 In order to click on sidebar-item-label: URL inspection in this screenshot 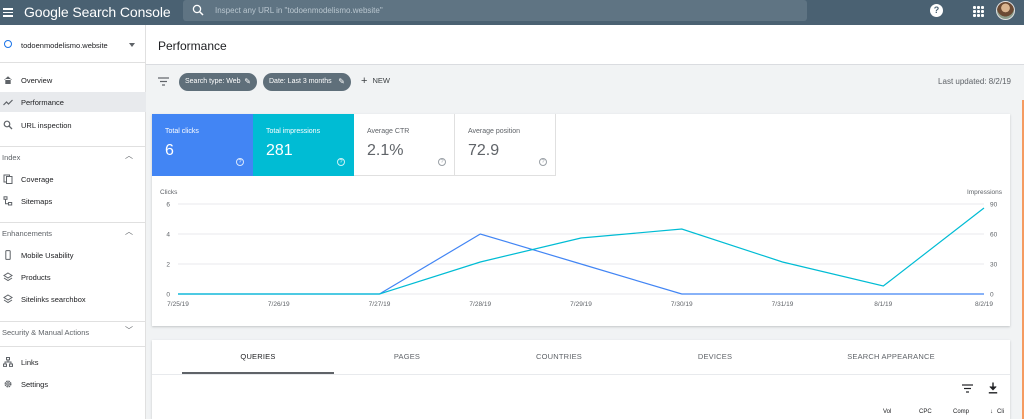, I will do `click(46, 125)`.